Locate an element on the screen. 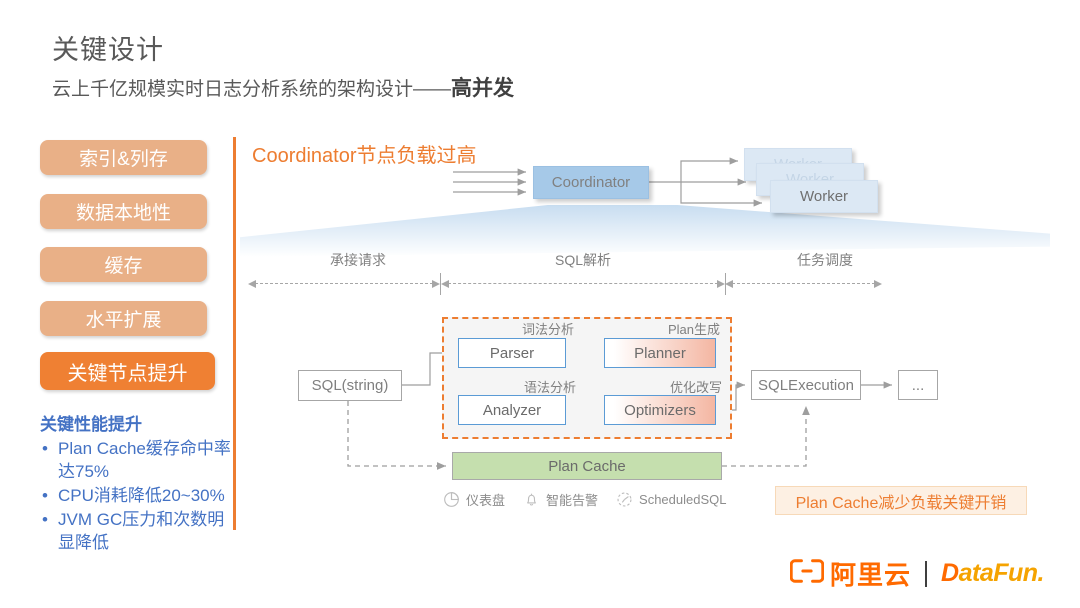  coordinator-overload-label: Coordinator节点负载过高 is located at coordinates (364, 156).